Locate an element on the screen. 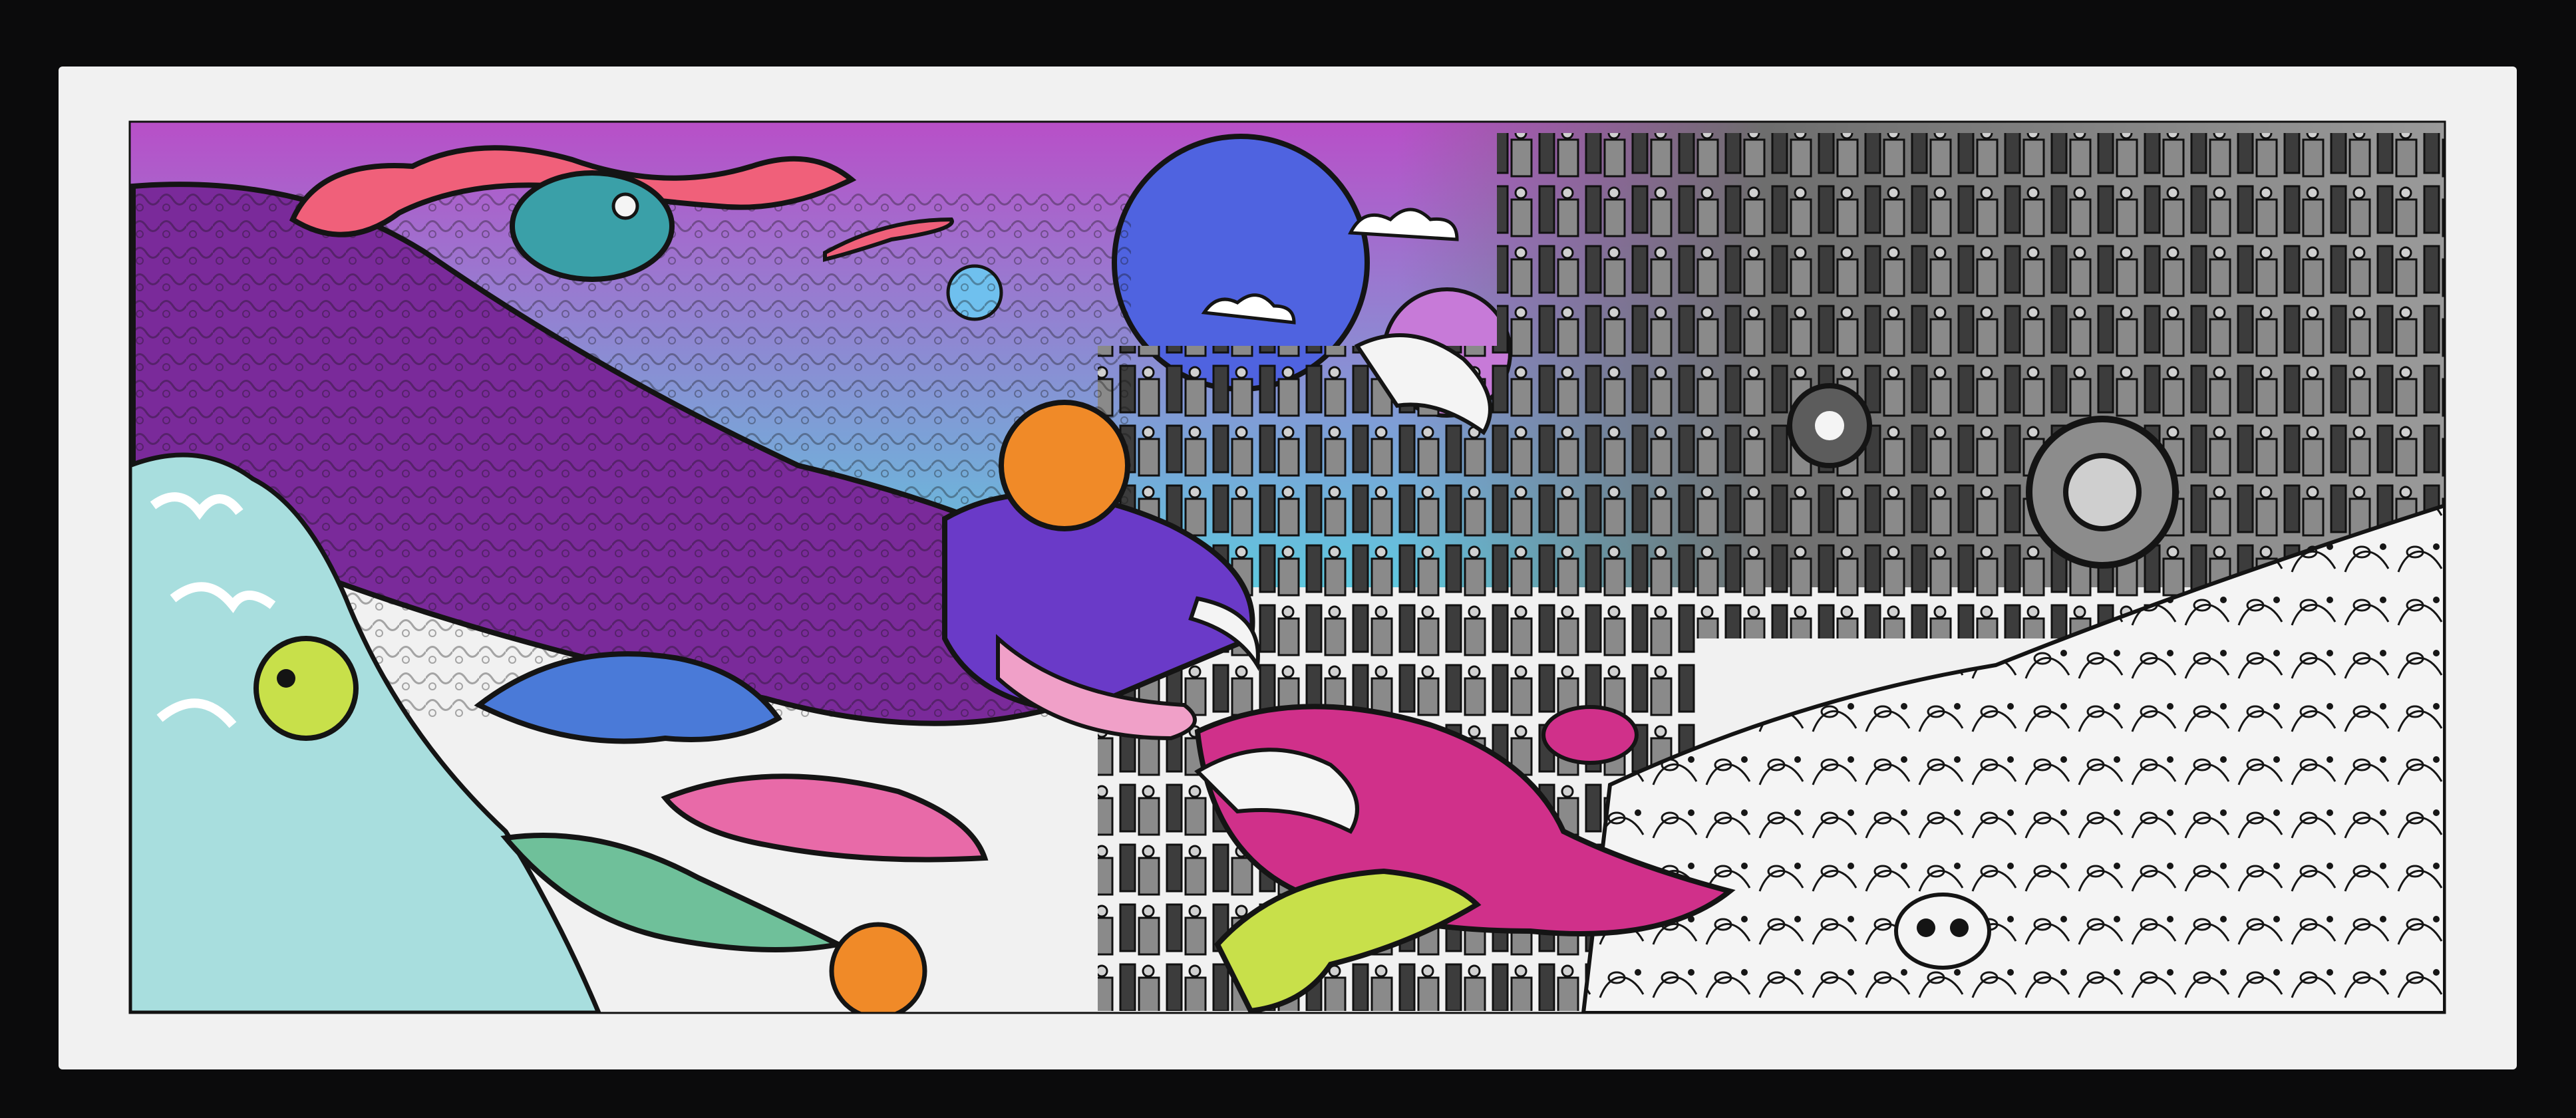 This screenshot has height=1118, width=2576. orange-creature is located at coordinates (878, 968).